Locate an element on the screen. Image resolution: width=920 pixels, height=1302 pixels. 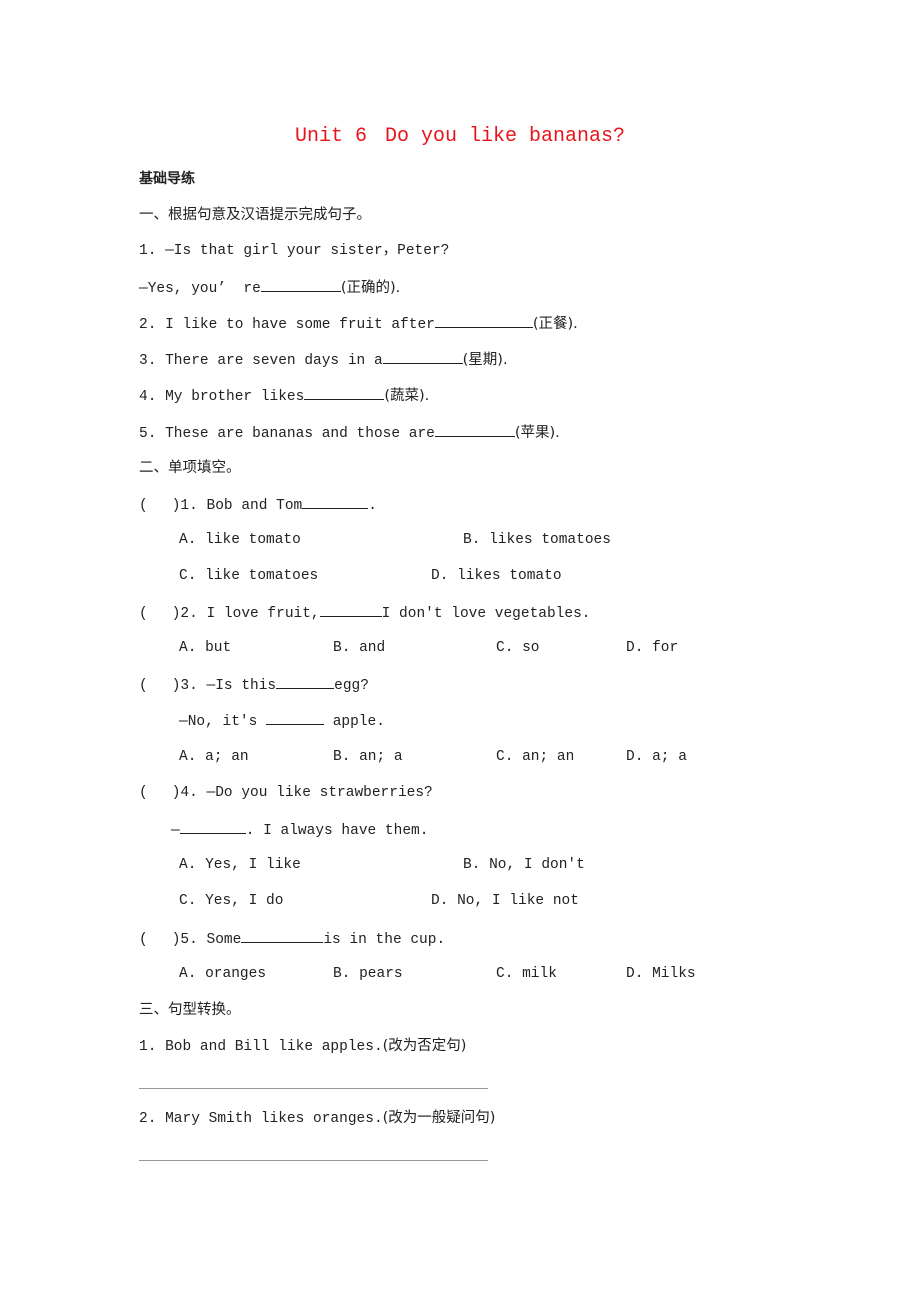
part2-question-3-line2: —No, it's apple. is located at coordinates (282, 721).